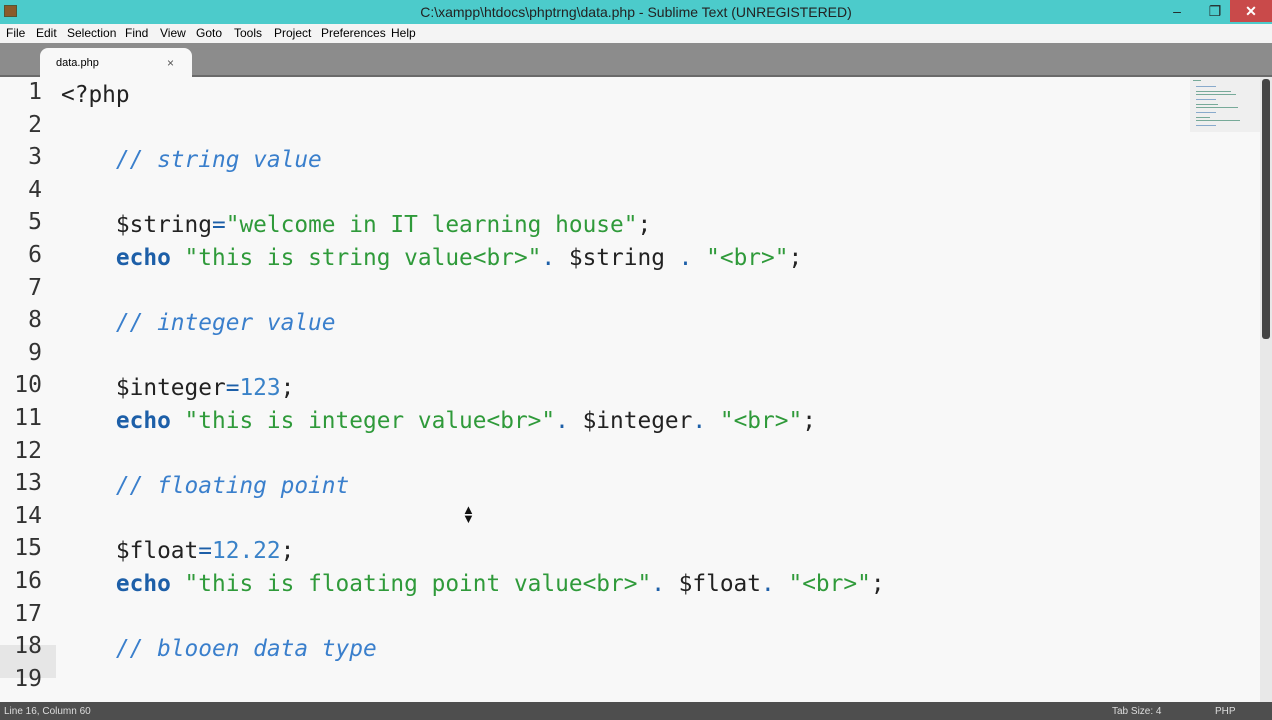  I want to click on code-line: // integer value, so click(198, 323).